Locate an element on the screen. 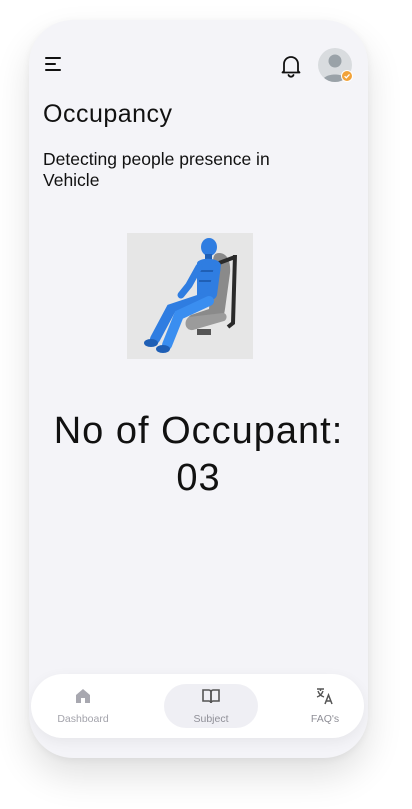 The image size is (412, 809). book-icon is located at coordinates (211, 696).